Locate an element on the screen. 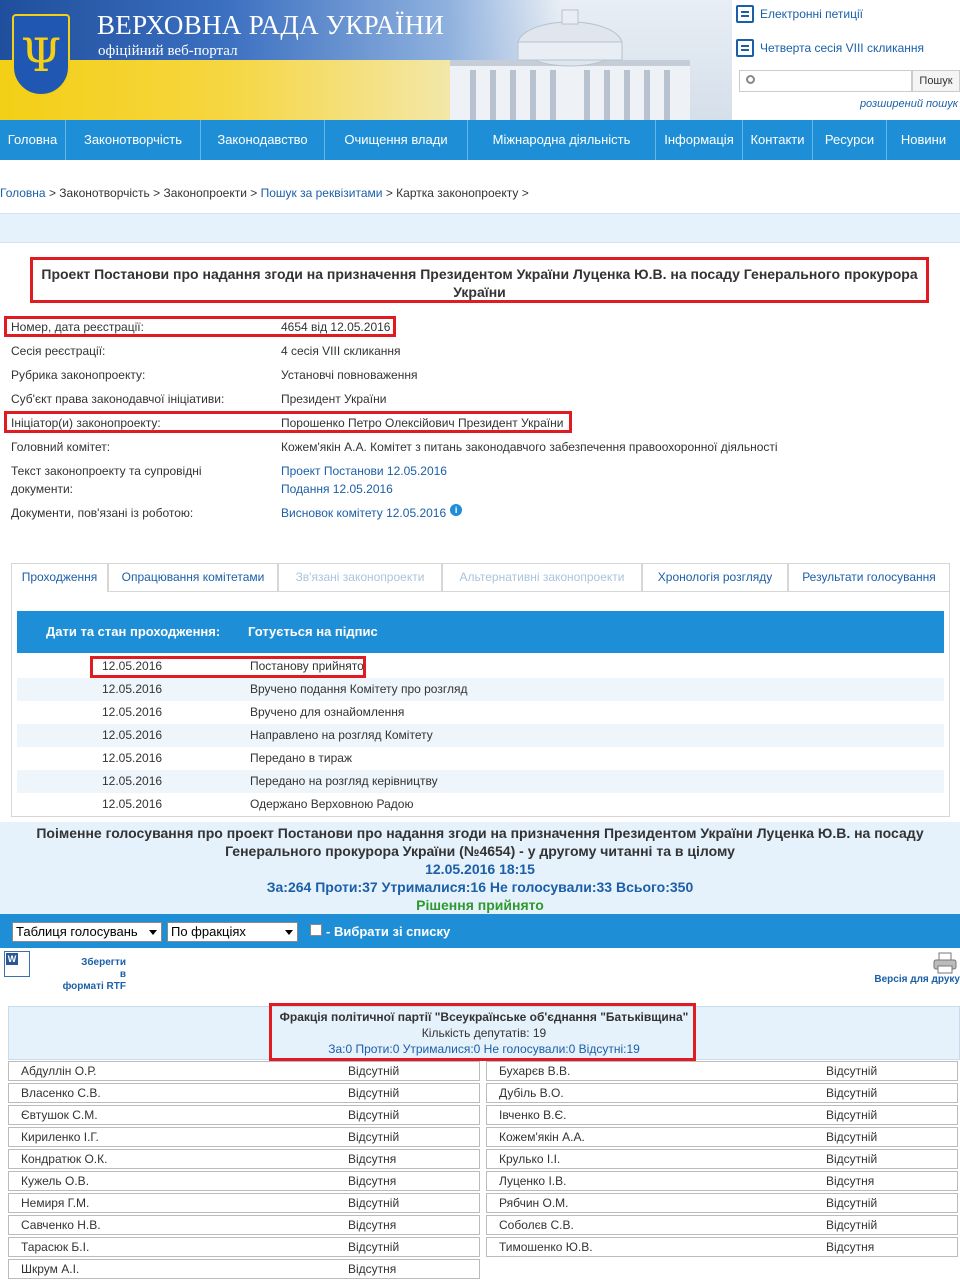 Image resolution: width=960 pixels, height=1288 pixels. nav-item-lawmaking: Законотворчість is located at coordinates (133, 140).